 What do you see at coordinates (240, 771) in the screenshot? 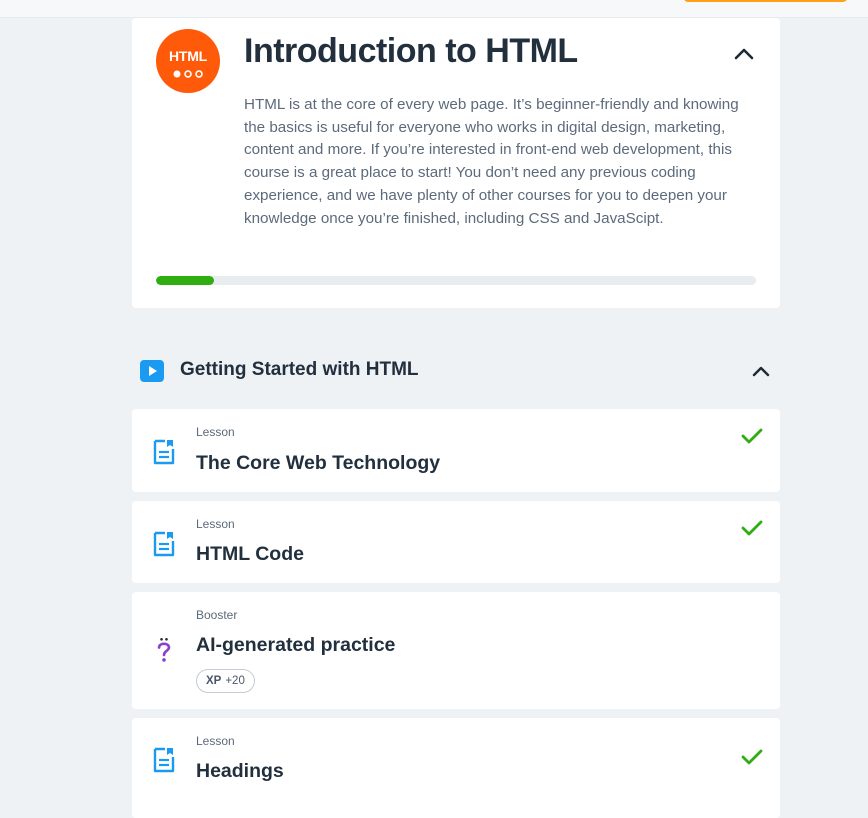
I see `item-title: Headings` at bounding box center [240, 771].